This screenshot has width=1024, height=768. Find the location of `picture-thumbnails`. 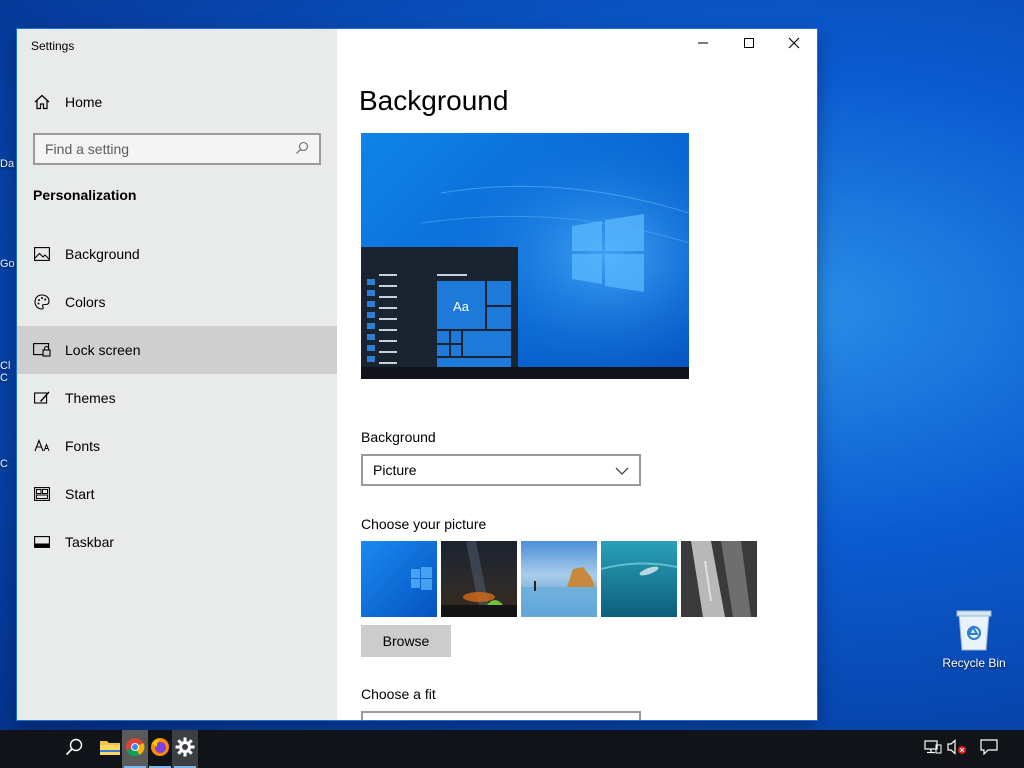

picture-thumbnails is located at coordinates (559, 579).